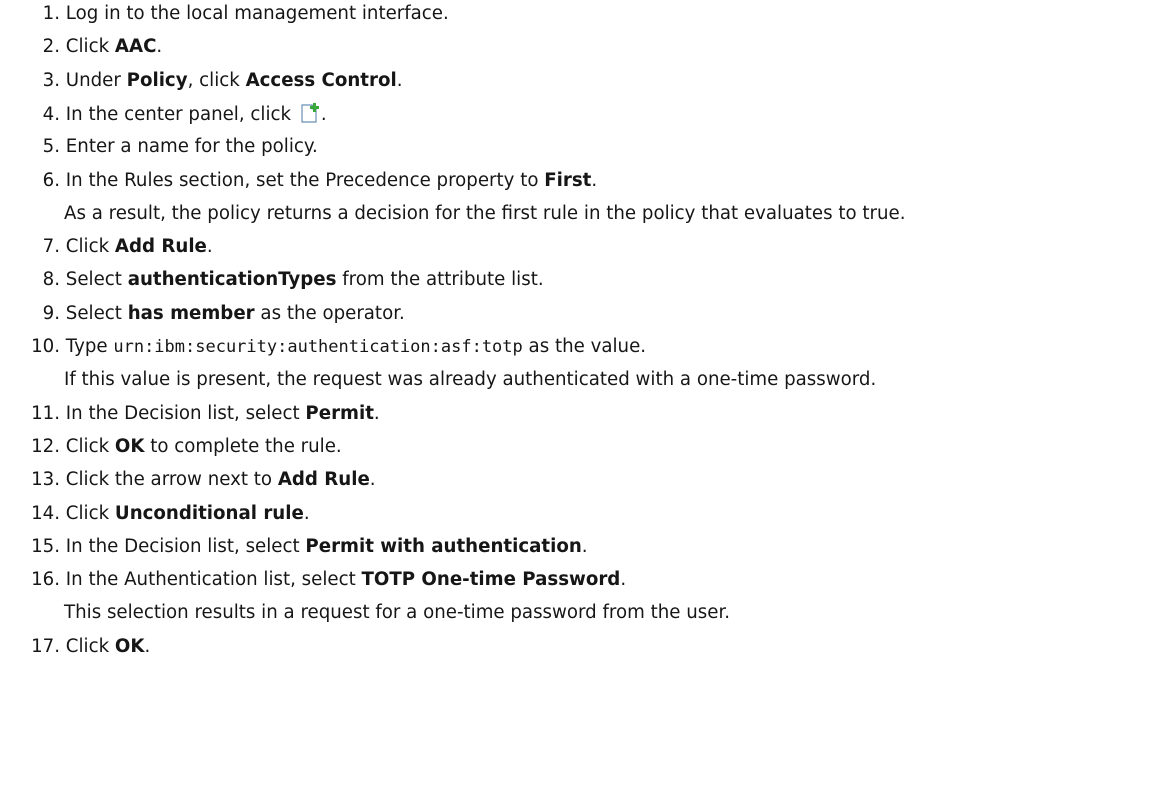  I want to click on step-5: 5. Enter a name for the policy., so click(159, 147).